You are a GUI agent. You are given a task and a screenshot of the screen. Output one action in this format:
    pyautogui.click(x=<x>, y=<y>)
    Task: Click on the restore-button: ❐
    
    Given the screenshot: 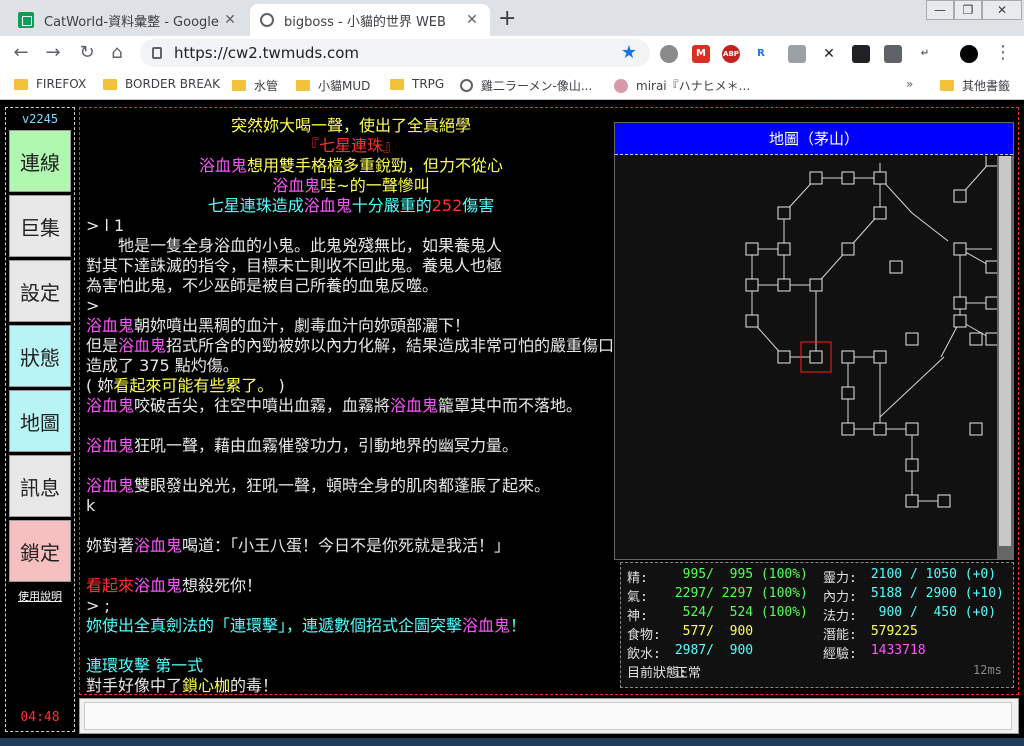 What is the action you would take?
    pyautogui.click(x=968, y=10)
    